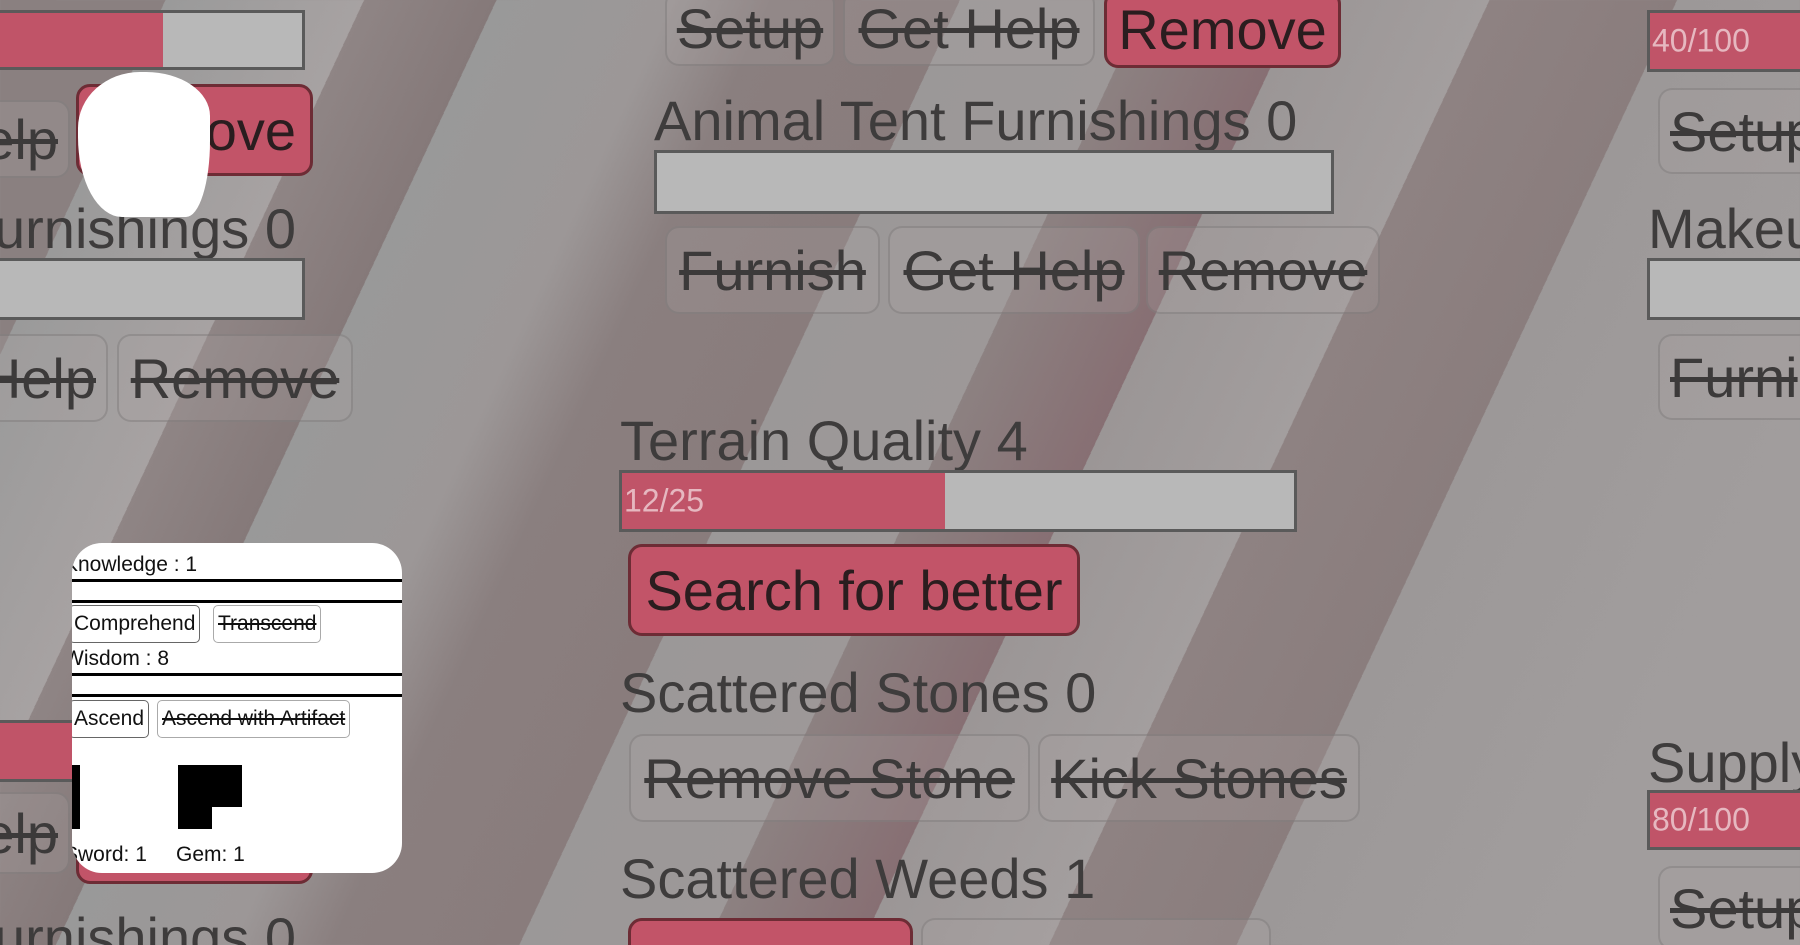 The height and width of the screenshot is (945, 1800). I want to click on right-furnish-button: Furni, so click(1729, 377).